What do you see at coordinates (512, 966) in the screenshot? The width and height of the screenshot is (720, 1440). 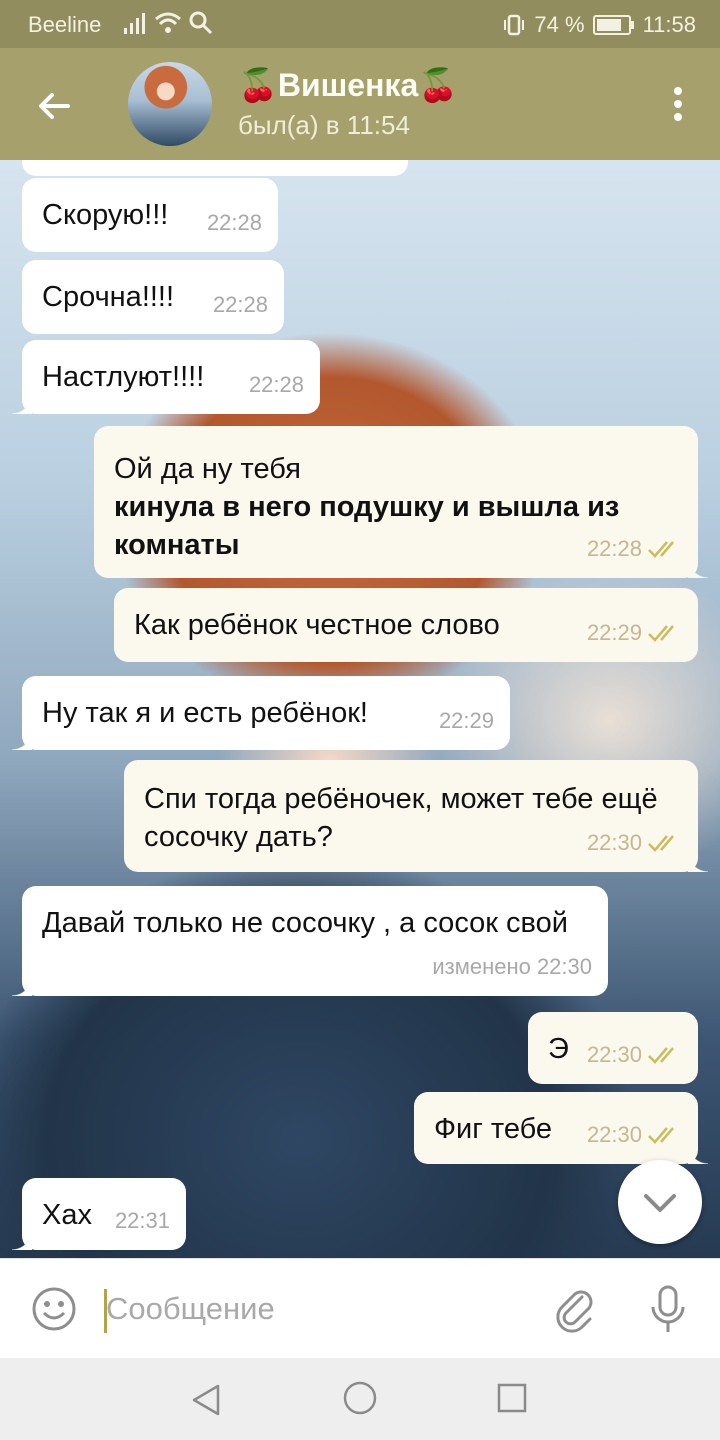 I see `message-time: изменено 22:30` at bounding box center [512, 966].